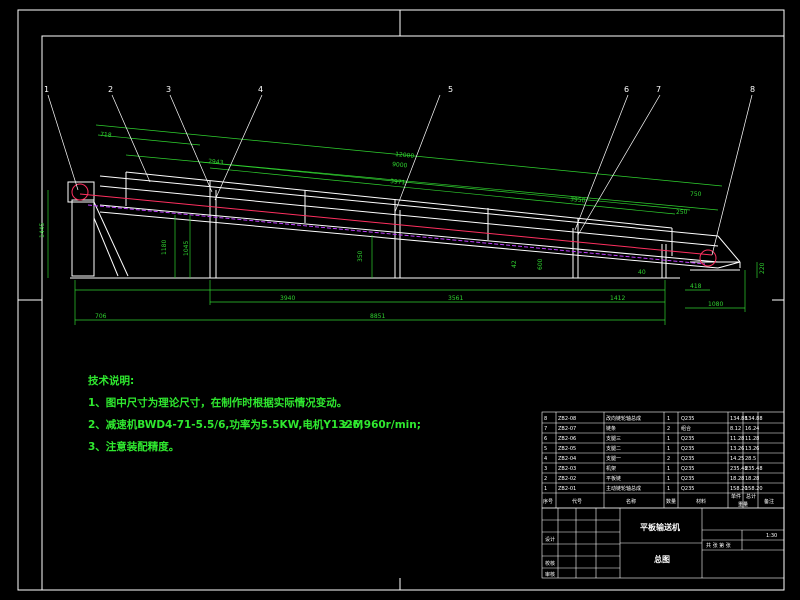 The height and width of the screenshot is (600, 800). What do you see at coordinates (736, 496) in the screenshot?
I see `bom-header-unit-weight: 单件` at bounding box center [736, 496].